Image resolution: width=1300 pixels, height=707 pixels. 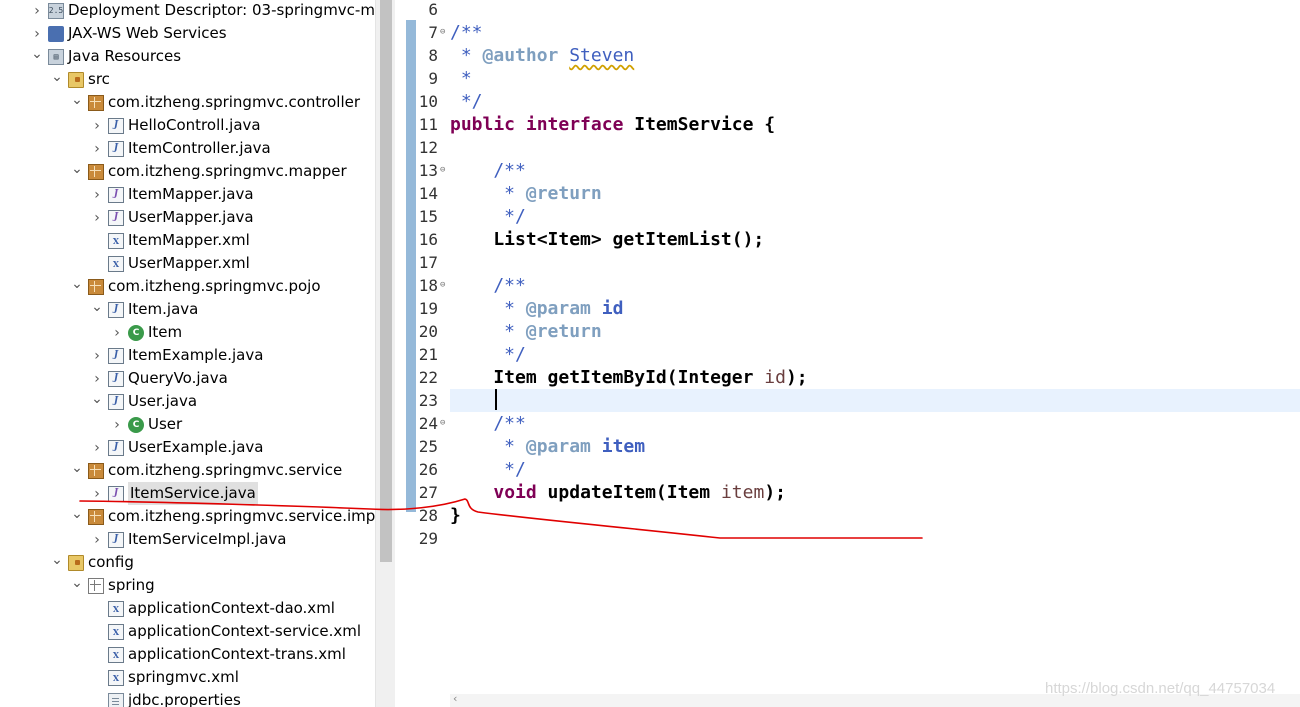 I want to click on tree-item-pkg-spring: ⌄ spring, so click(x=187, y=585).